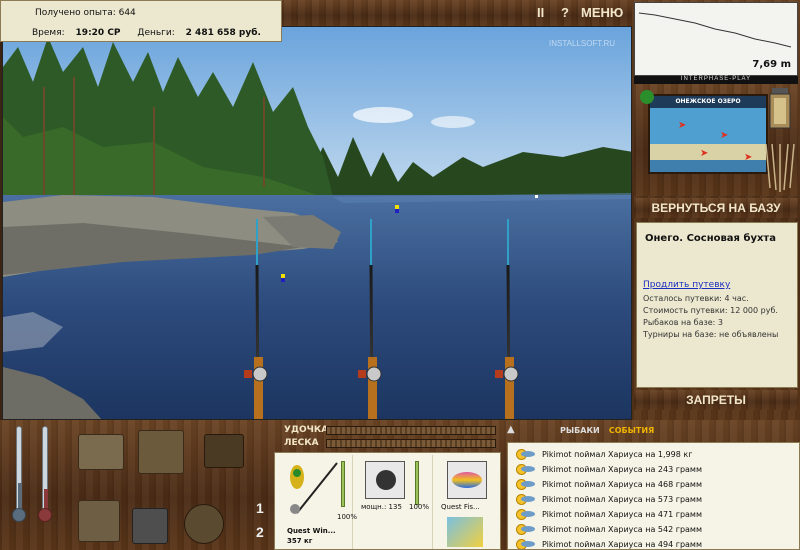 This screenshot has width=800, height=550. Describe the element at coordinates (385, 480) in the screenshot. I see `reel-icon` at that location.